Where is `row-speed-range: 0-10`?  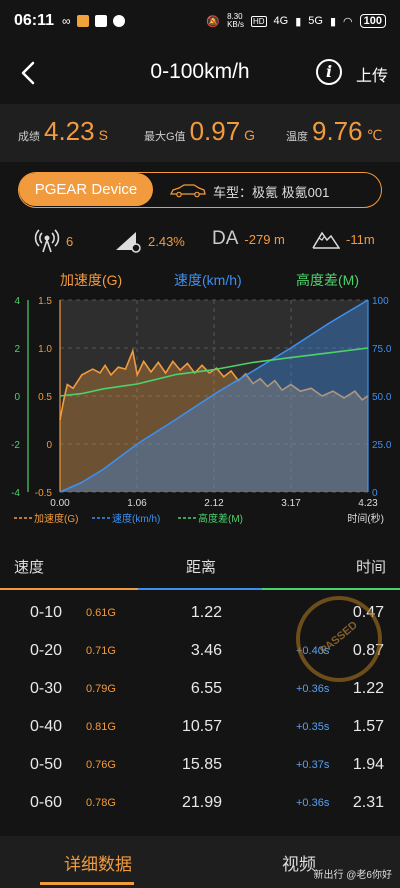
row-speed-range: 0-10 is located at coordinates (46, 612).